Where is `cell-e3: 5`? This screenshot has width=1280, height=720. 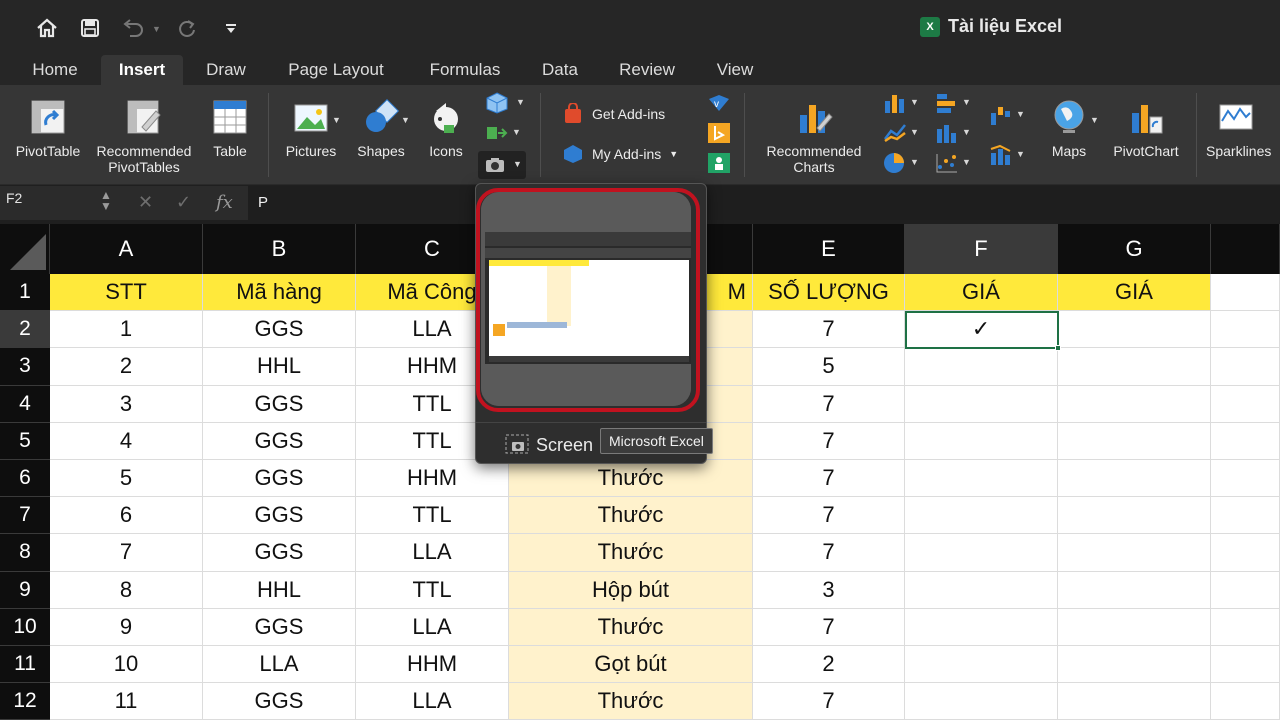
cell-e3: 5 is located at coordinates (829, 367).